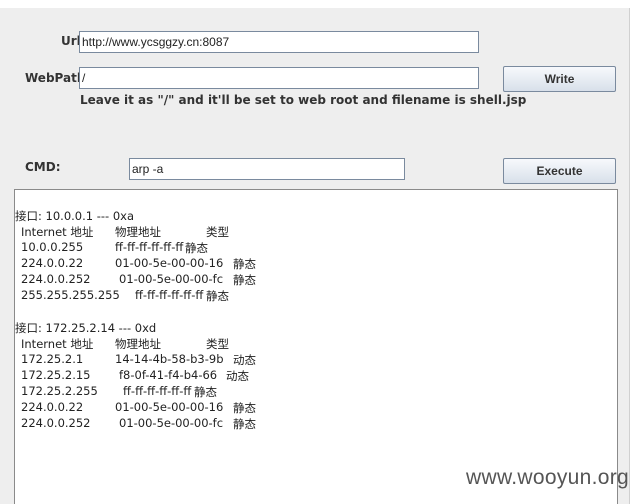  Describe the element at coordinates (559, 171) in the screenshot. I see `execute-button: Execute` at that location.